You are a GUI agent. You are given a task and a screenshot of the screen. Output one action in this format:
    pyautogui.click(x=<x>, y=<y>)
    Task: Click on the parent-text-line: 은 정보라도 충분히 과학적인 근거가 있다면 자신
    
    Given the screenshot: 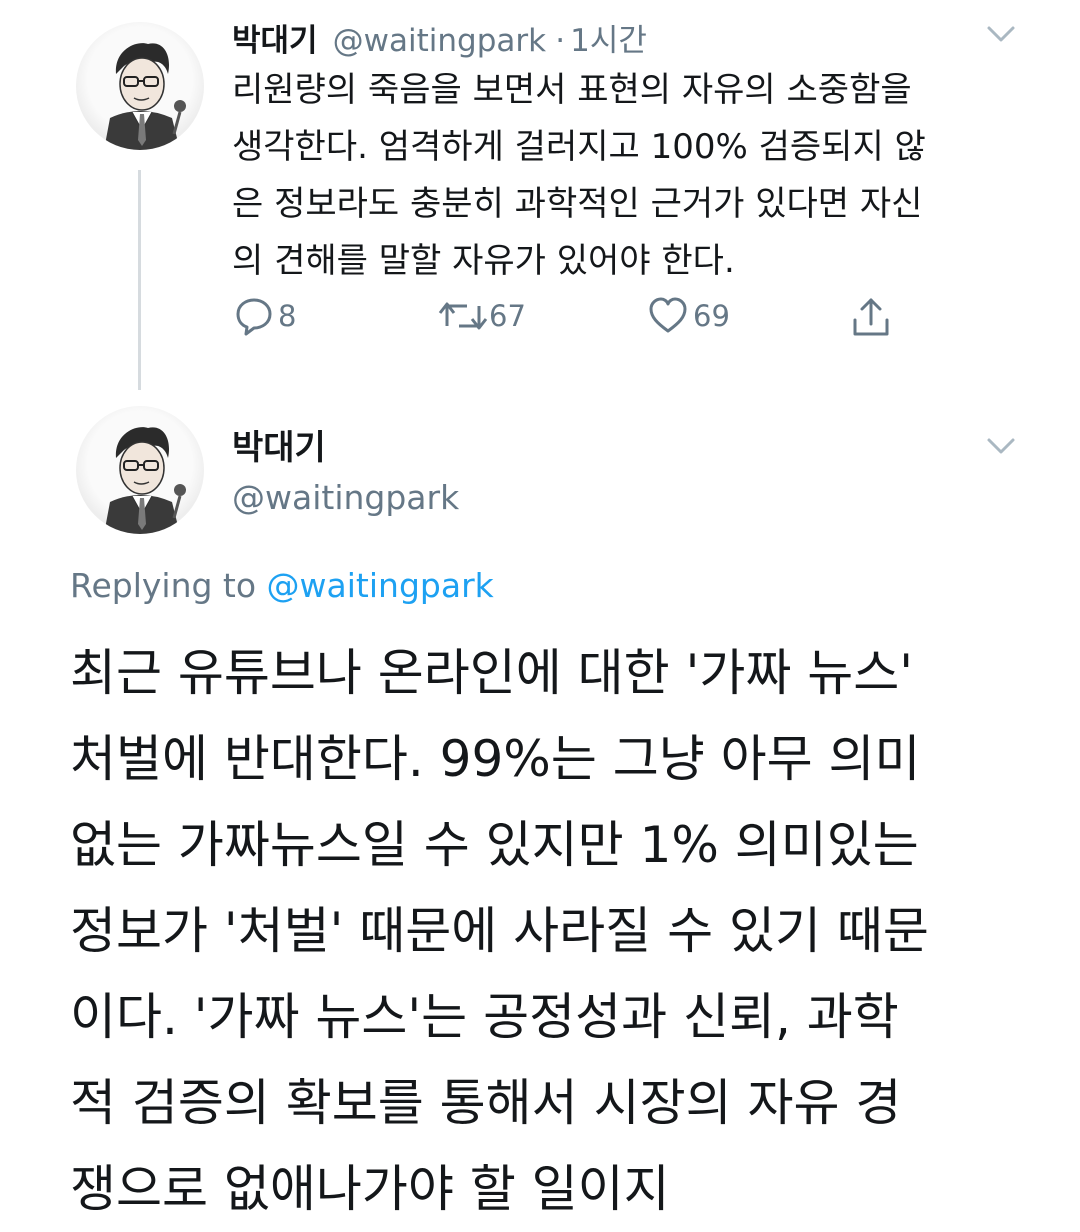 What is the action you would take?
    pyautogui.click(x=577, y=204)
    